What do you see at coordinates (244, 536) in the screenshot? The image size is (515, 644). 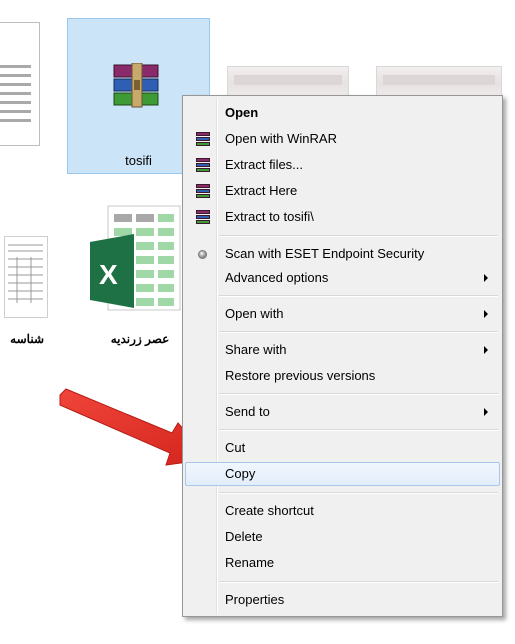 I see `menu-label: Delete` at bounding box center [244, 536].